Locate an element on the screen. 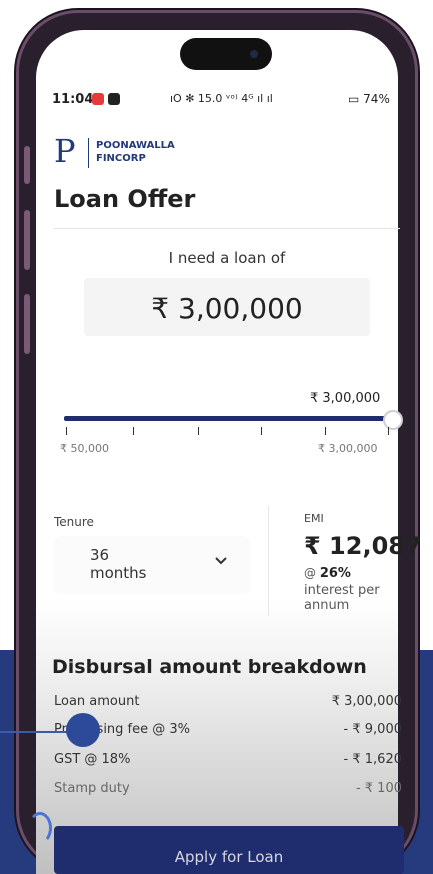 The width and height of the screenshot is (433, 874). apply-button-label: Apply for Loan is located at coordinates (229, 857).